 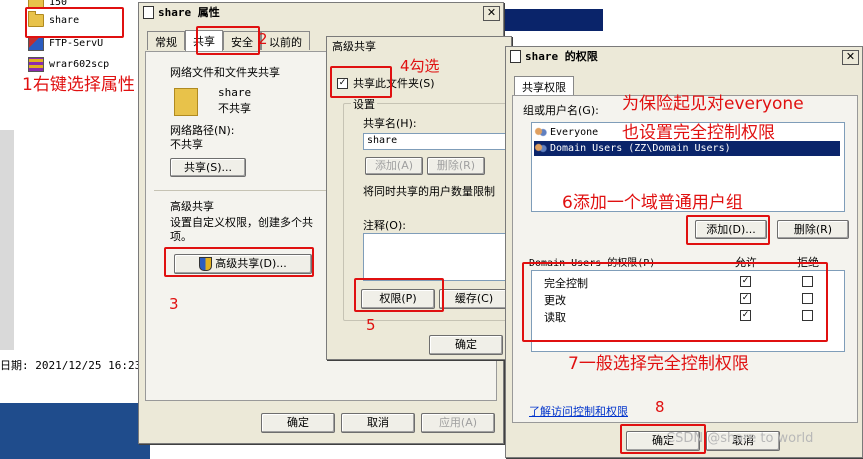 What do you see at coordinates (174, 304) in the screenshot?
I see `annotation-step-3: 3` at bounding box center [174, 304].